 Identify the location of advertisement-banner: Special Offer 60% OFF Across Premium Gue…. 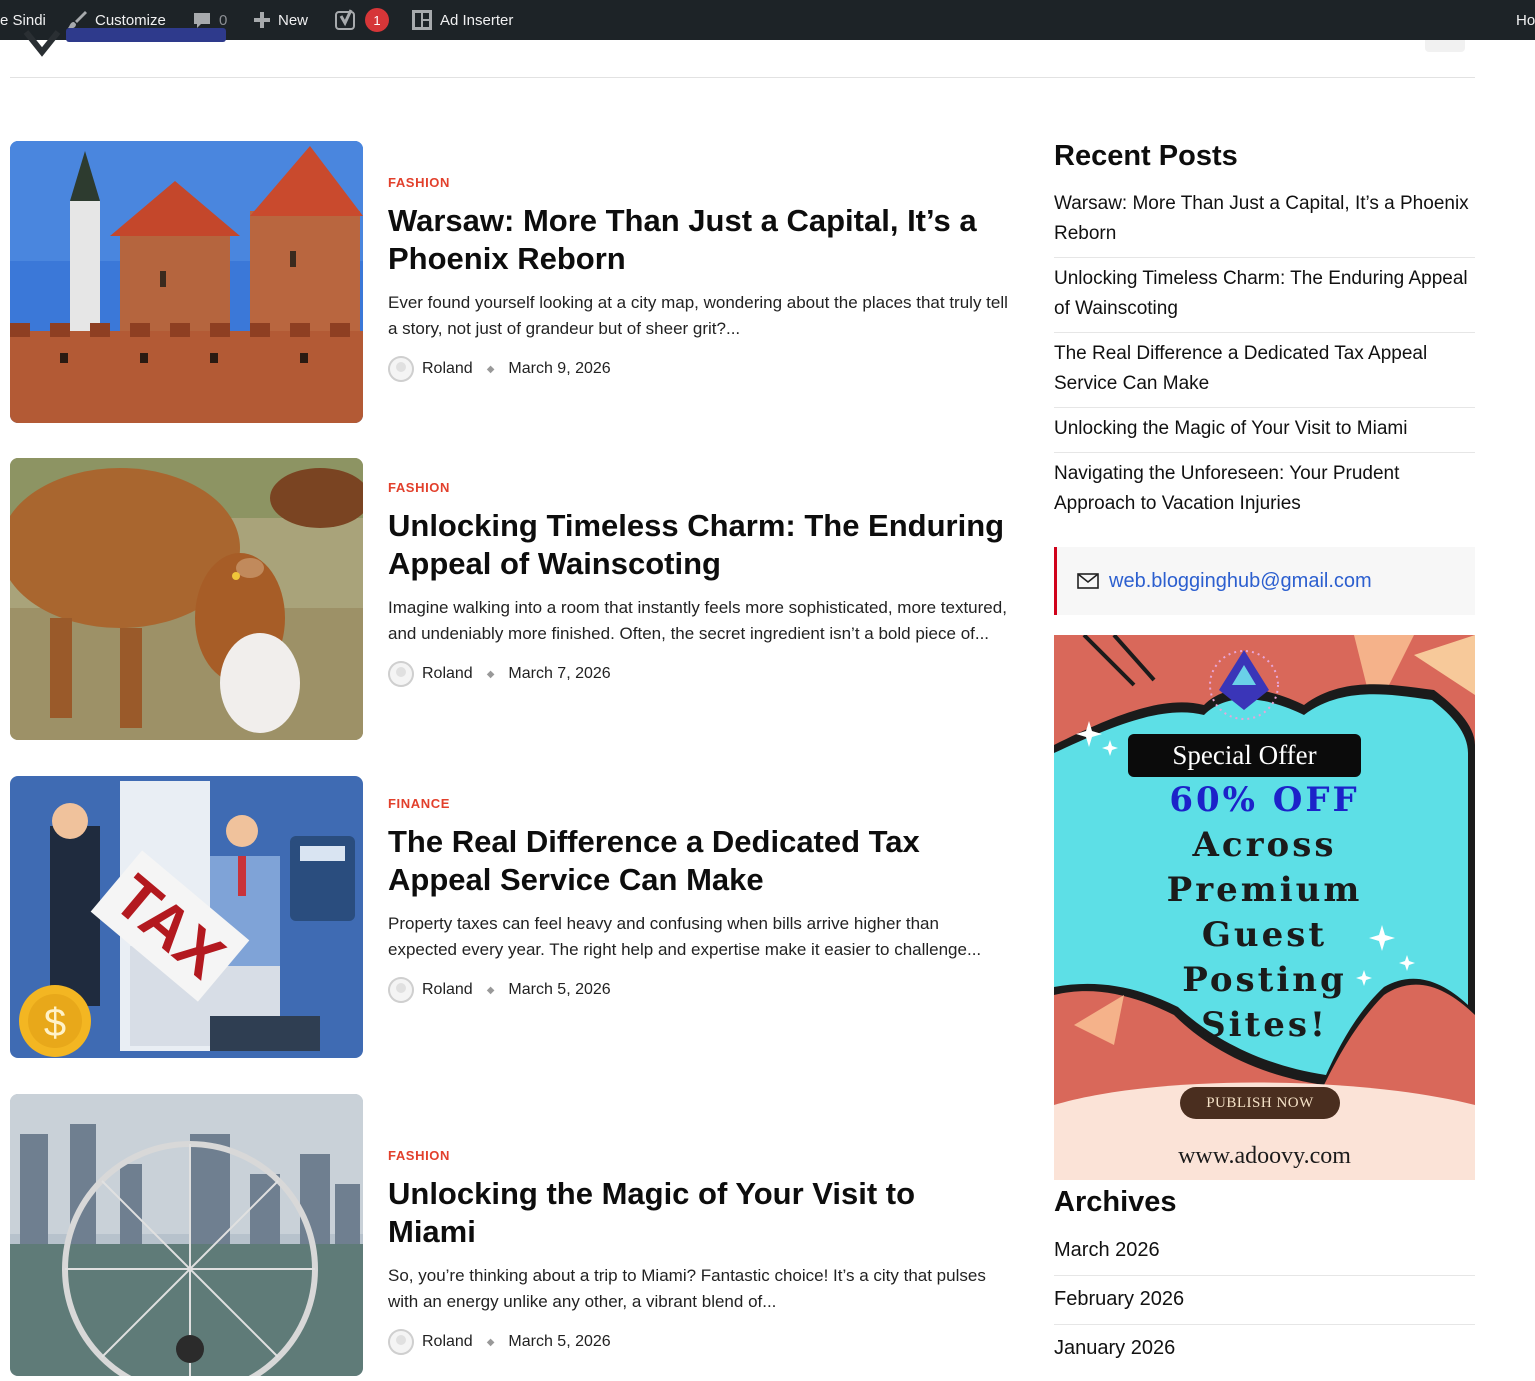
(1264, 907).